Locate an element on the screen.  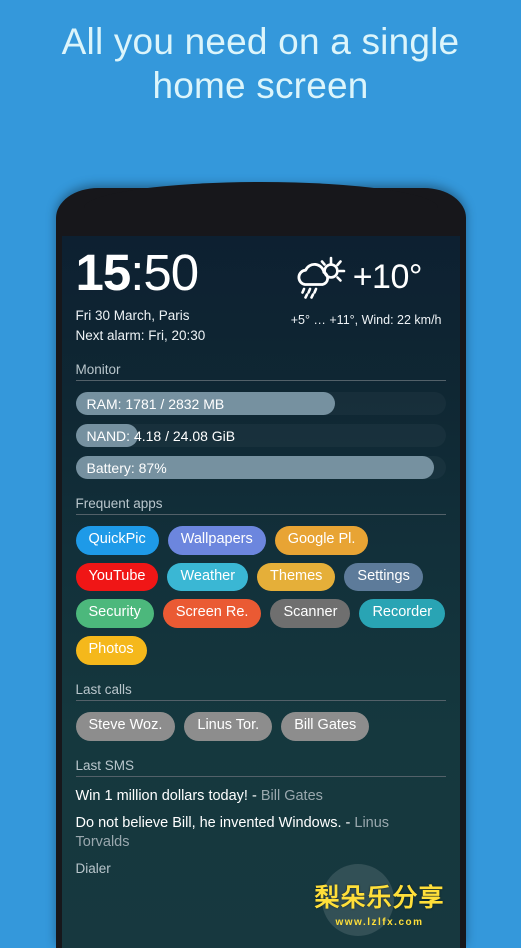
frequent-app-chip: Screen Re. is located at coordinates (212, 614).